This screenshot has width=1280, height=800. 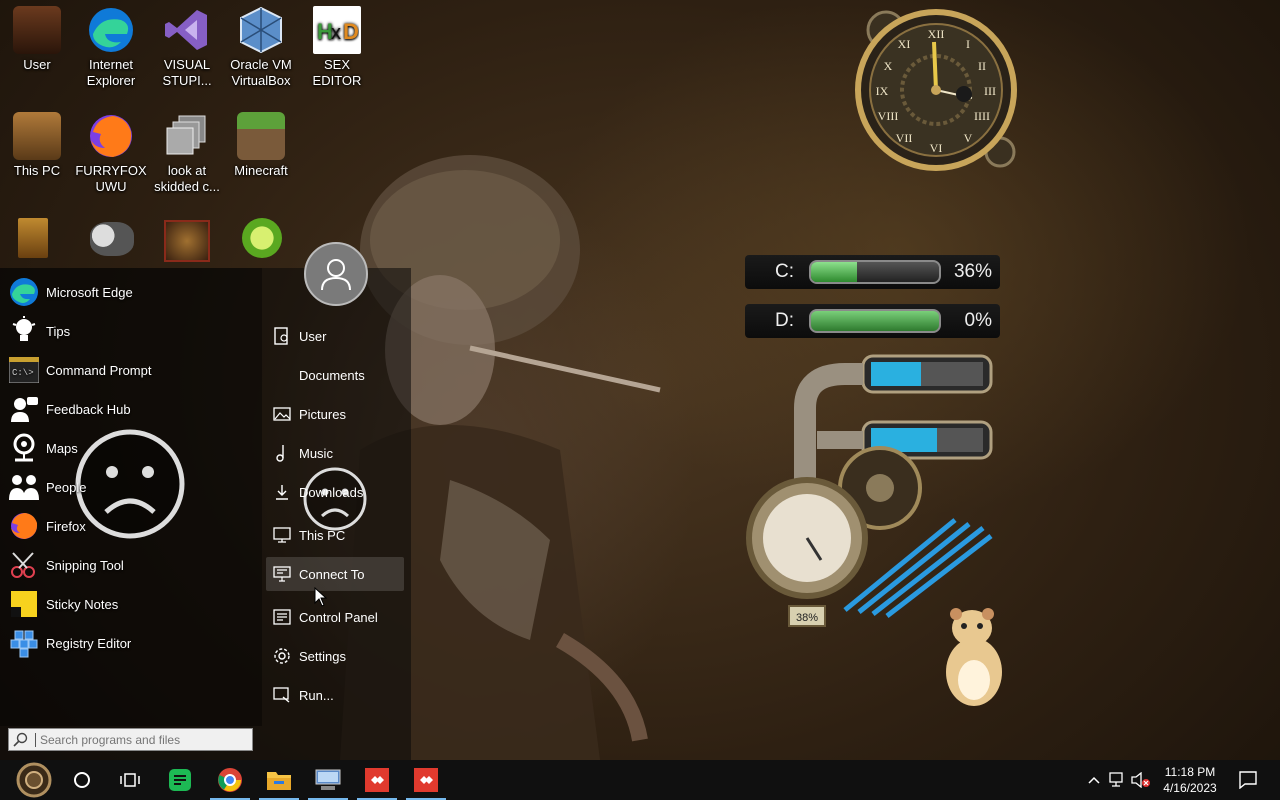 What do you see at coordinates (140, 739) in the screenshot?
I see `search-input` at bounding box center [140, 739].